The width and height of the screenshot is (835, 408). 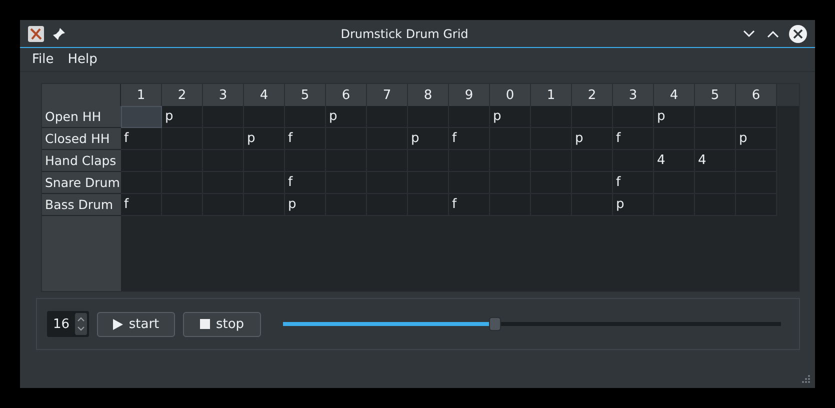 What do you see at coordinates (36, 34) in the screenshot?
I see `app-logo-icon` at bounding box center [36, 34].